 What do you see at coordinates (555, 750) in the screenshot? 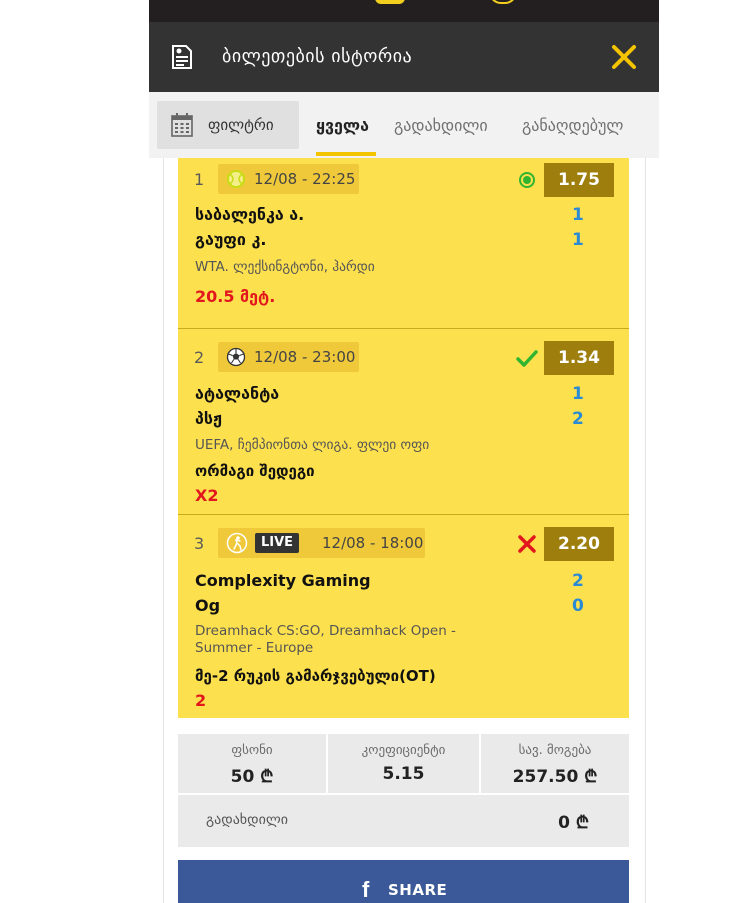
I see `possible-win-label: სავ. მოგება` at bounding box center [555, 750].